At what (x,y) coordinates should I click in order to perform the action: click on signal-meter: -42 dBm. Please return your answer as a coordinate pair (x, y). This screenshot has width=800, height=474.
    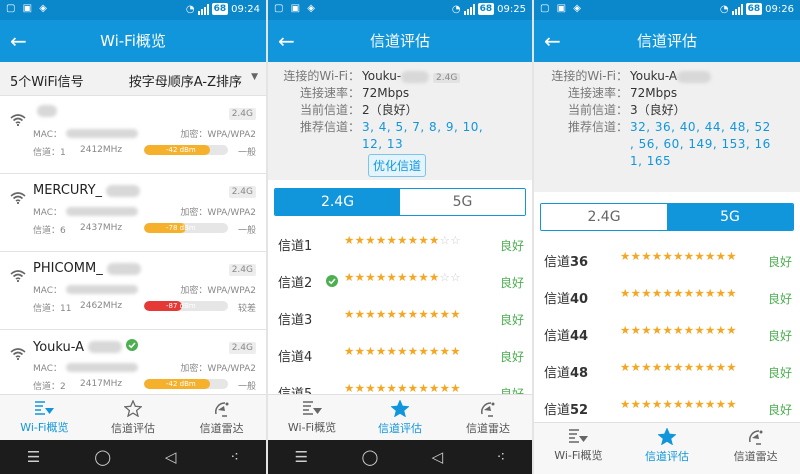
    Looking at the image, I should click on (186, 150).